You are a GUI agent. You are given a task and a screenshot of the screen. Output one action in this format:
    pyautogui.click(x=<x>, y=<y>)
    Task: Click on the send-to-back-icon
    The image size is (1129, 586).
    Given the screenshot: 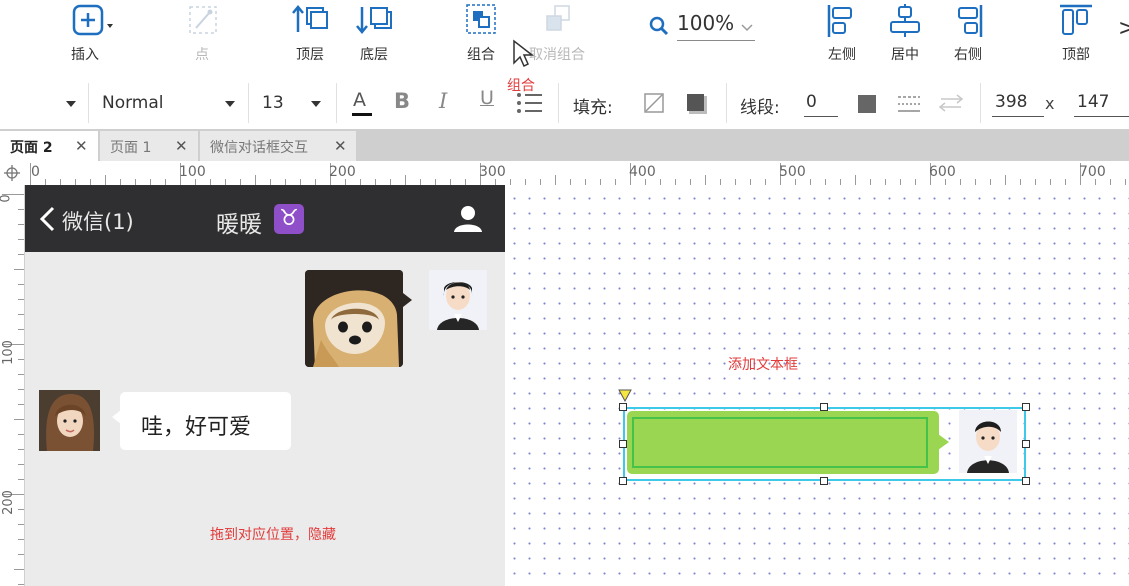 What is the action you would take?
    pyautogui.click(x=374, y=20)
    